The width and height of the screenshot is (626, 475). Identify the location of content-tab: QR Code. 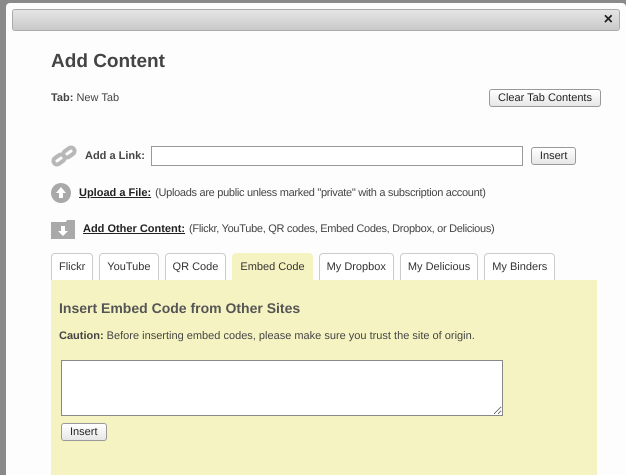
(195, 266).